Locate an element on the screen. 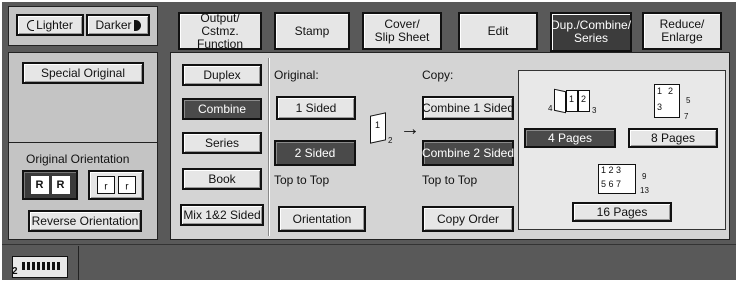 This screenshot has width=738, height=282. mode-combine: Combine is located at coordinates (222, 109).